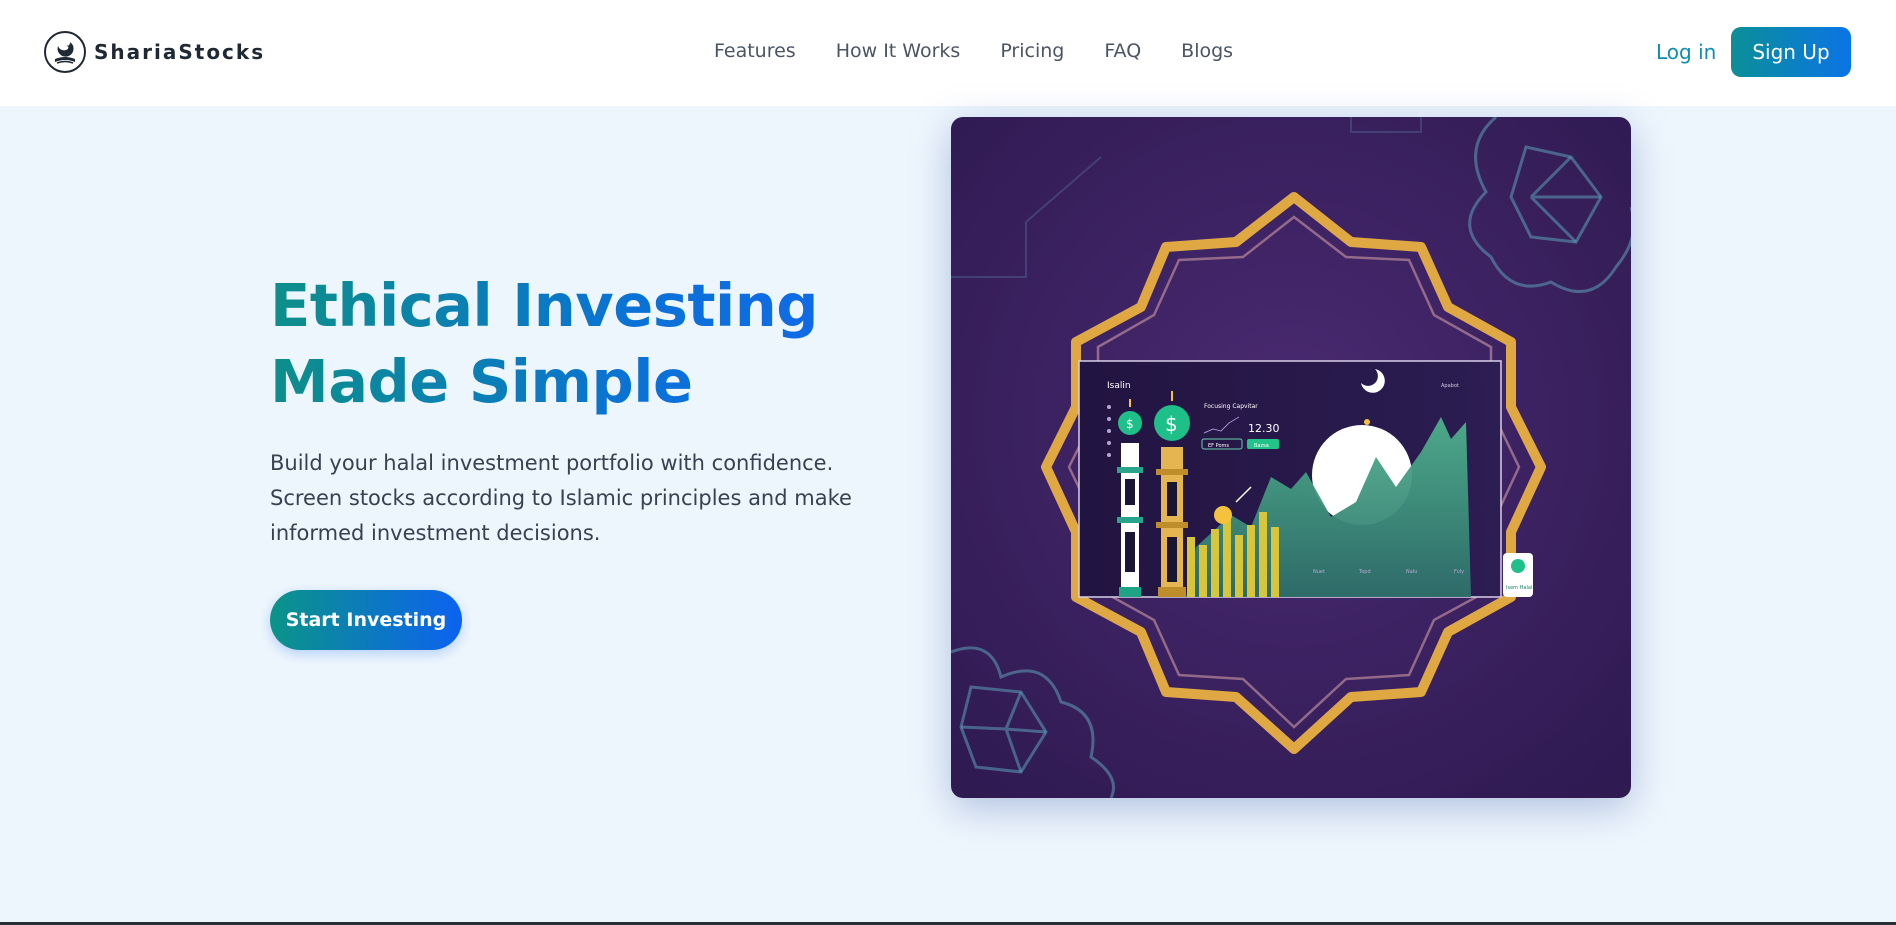 Image resolution: width=1896 pixels, height=925 pixels. What do you see at coordinates (993, 51) in the screenshot?
I see `main-nav: Features How It Works Pricing FAQ Blogs` at bounding box center [993, 51].